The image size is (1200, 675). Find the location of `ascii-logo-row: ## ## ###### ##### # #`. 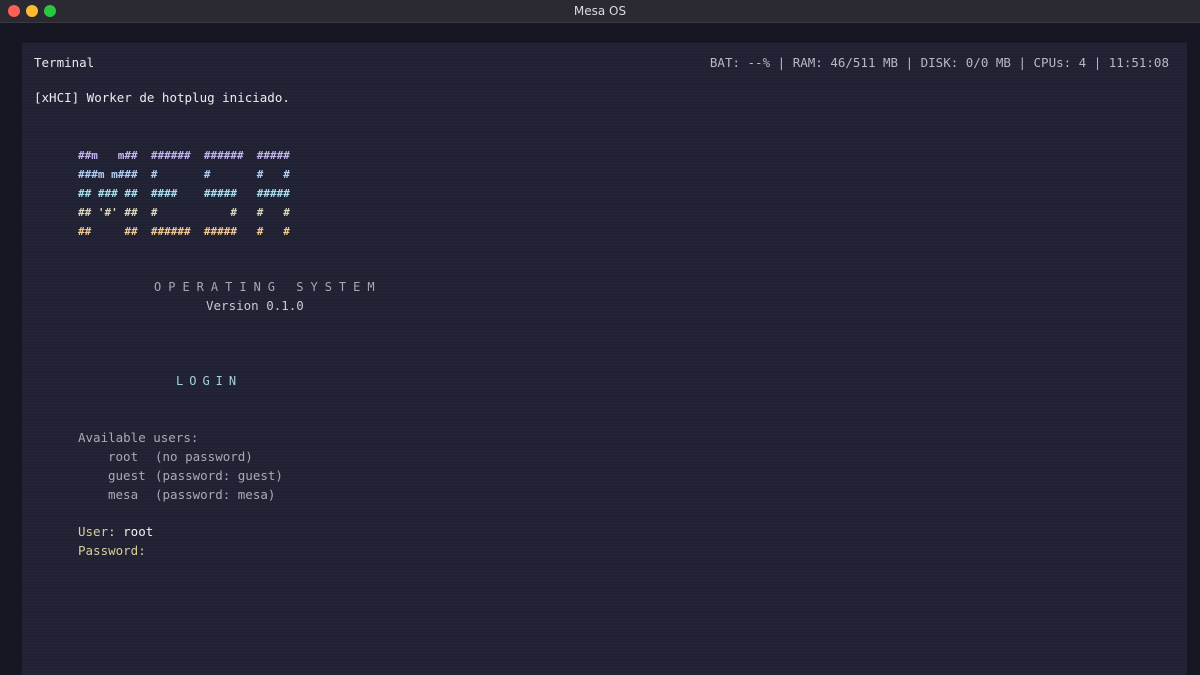

ascii-logo-row: ## ## ###### ##### # # is located at coordinates (184, 231).